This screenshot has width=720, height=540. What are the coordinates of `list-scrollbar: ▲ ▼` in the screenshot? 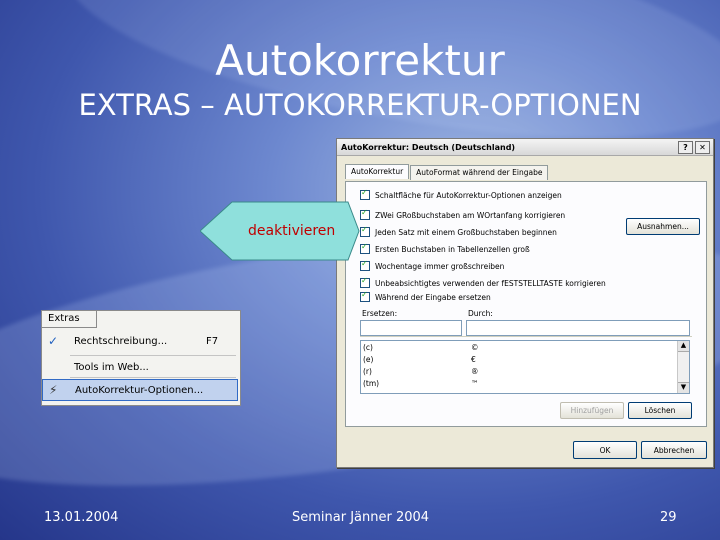 It's located at (683, 367).